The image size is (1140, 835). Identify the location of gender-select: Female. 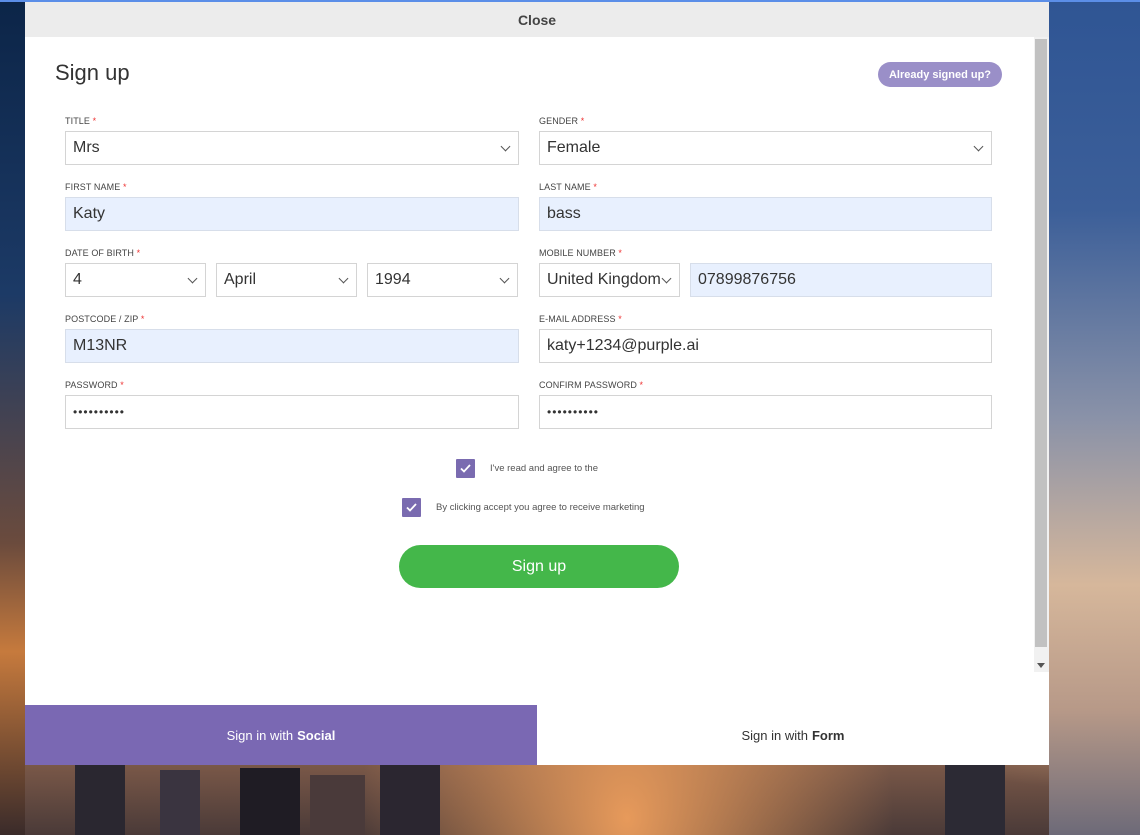
(765, 148).